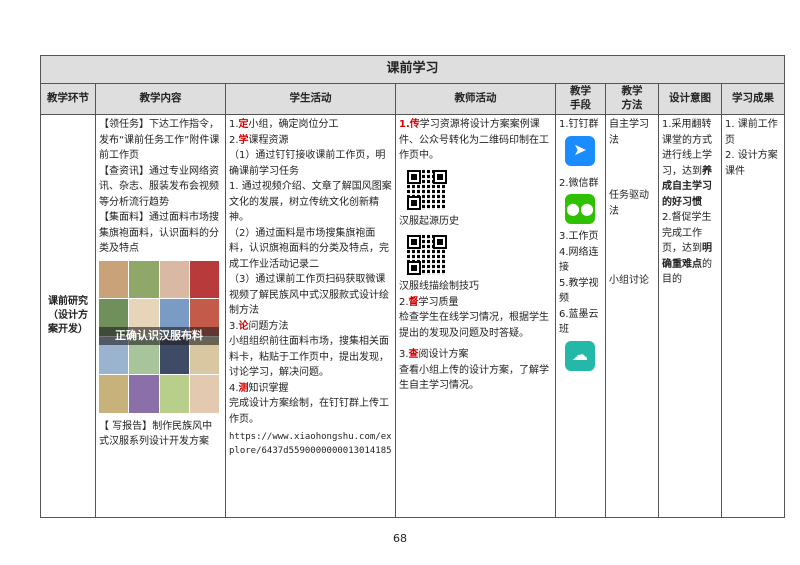 The height and width of the screenshot is (565, 800). I want to click on stage-cell: 课前研究 （设计方 案开发）, so click(68, 316).